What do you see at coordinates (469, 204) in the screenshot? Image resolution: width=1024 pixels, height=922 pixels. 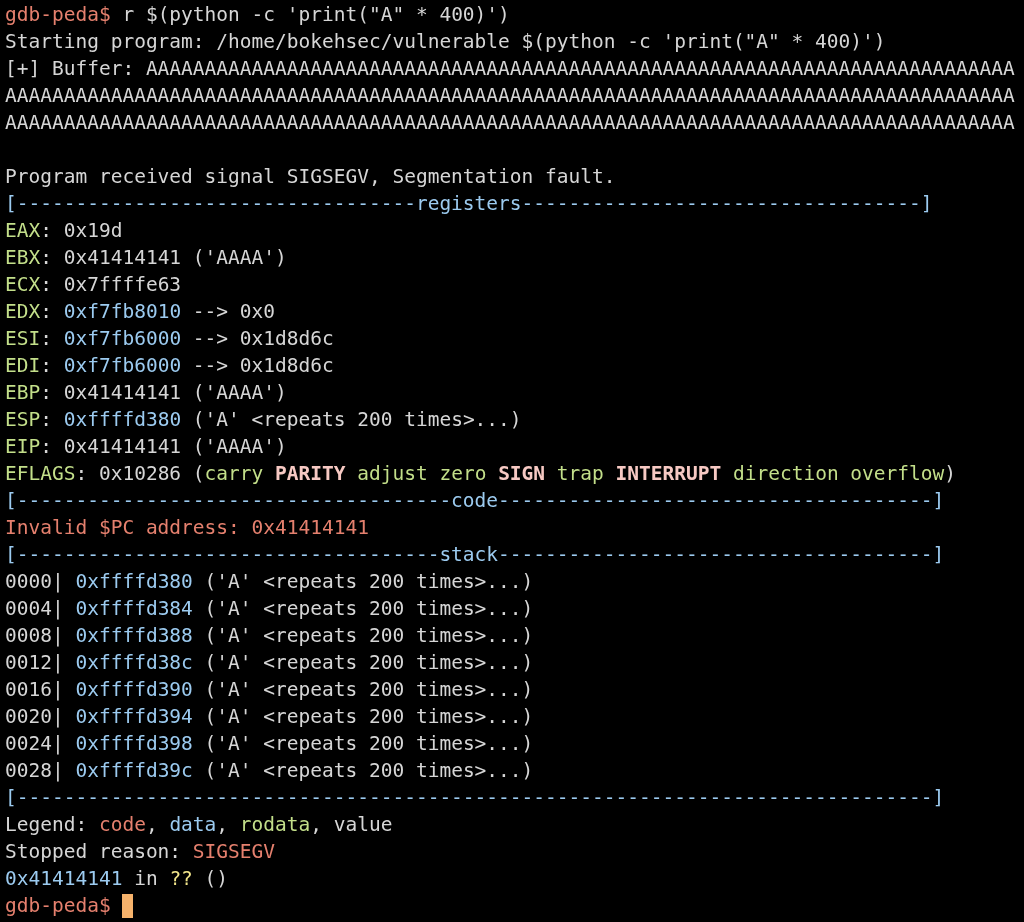 I see `terminal-line: [----------------------------------registers----------------------------------]` at bounding box center [469, 204].